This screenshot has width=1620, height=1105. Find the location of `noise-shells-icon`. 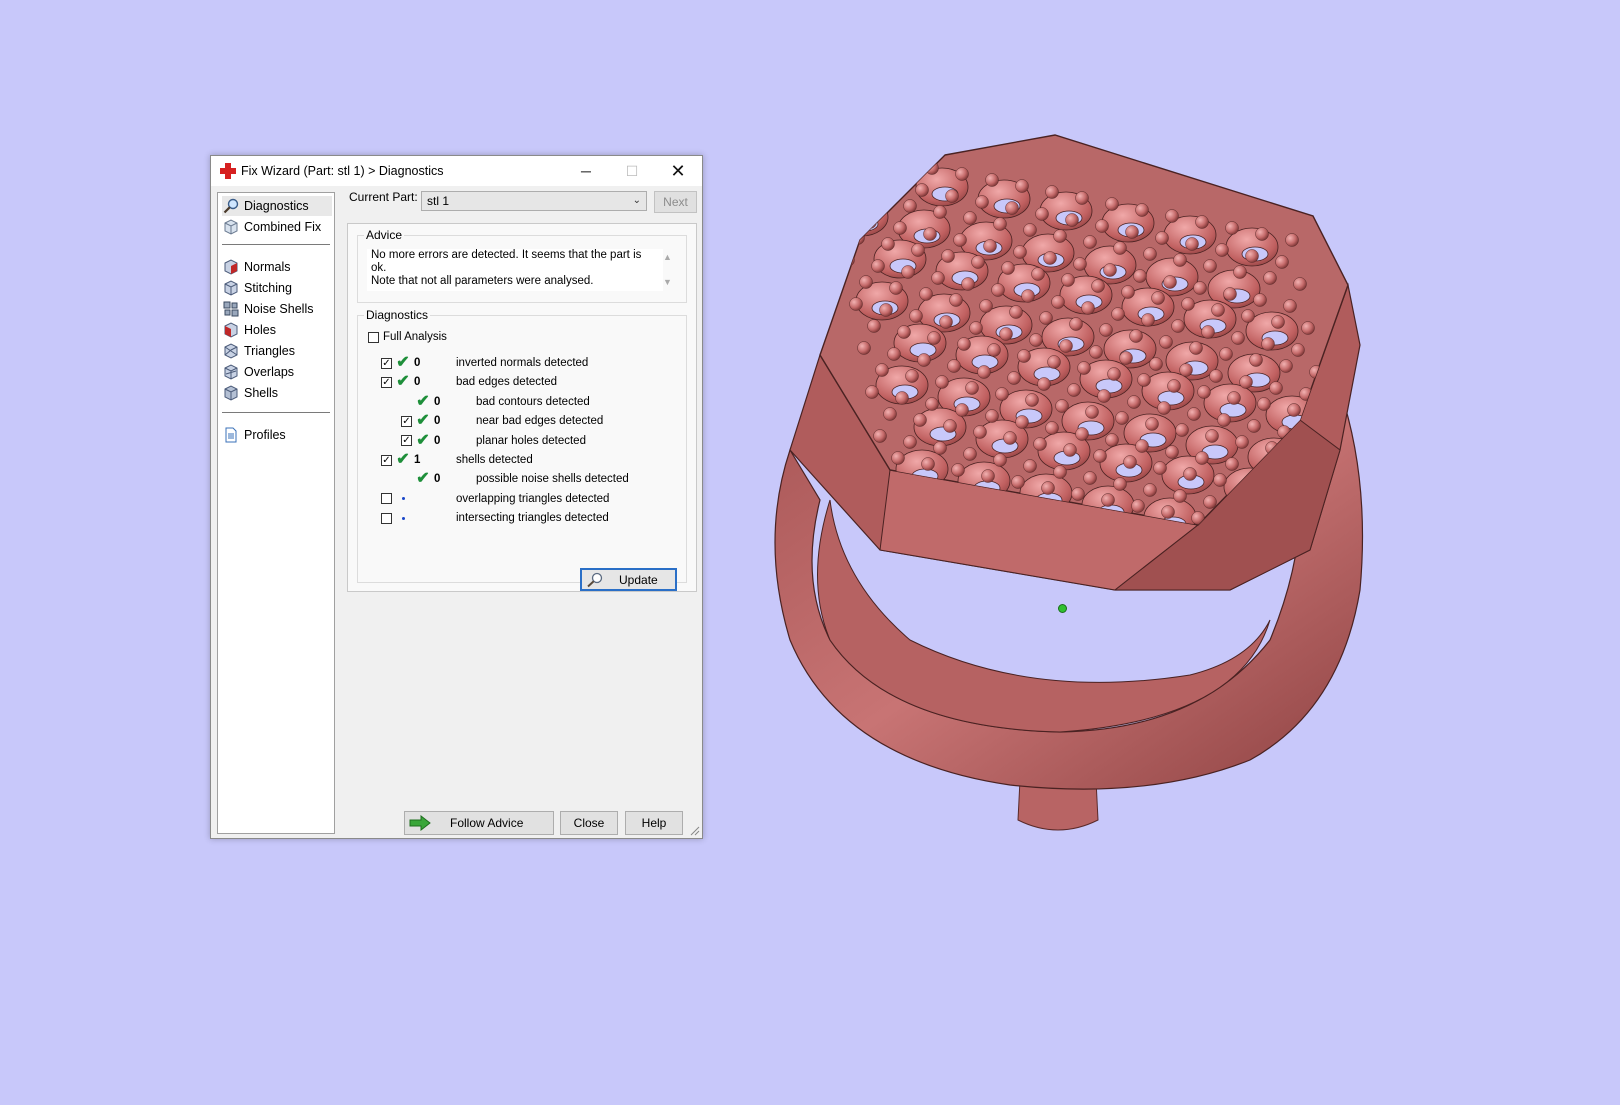

noise-shells-icon is located at coordinates (231, 309).